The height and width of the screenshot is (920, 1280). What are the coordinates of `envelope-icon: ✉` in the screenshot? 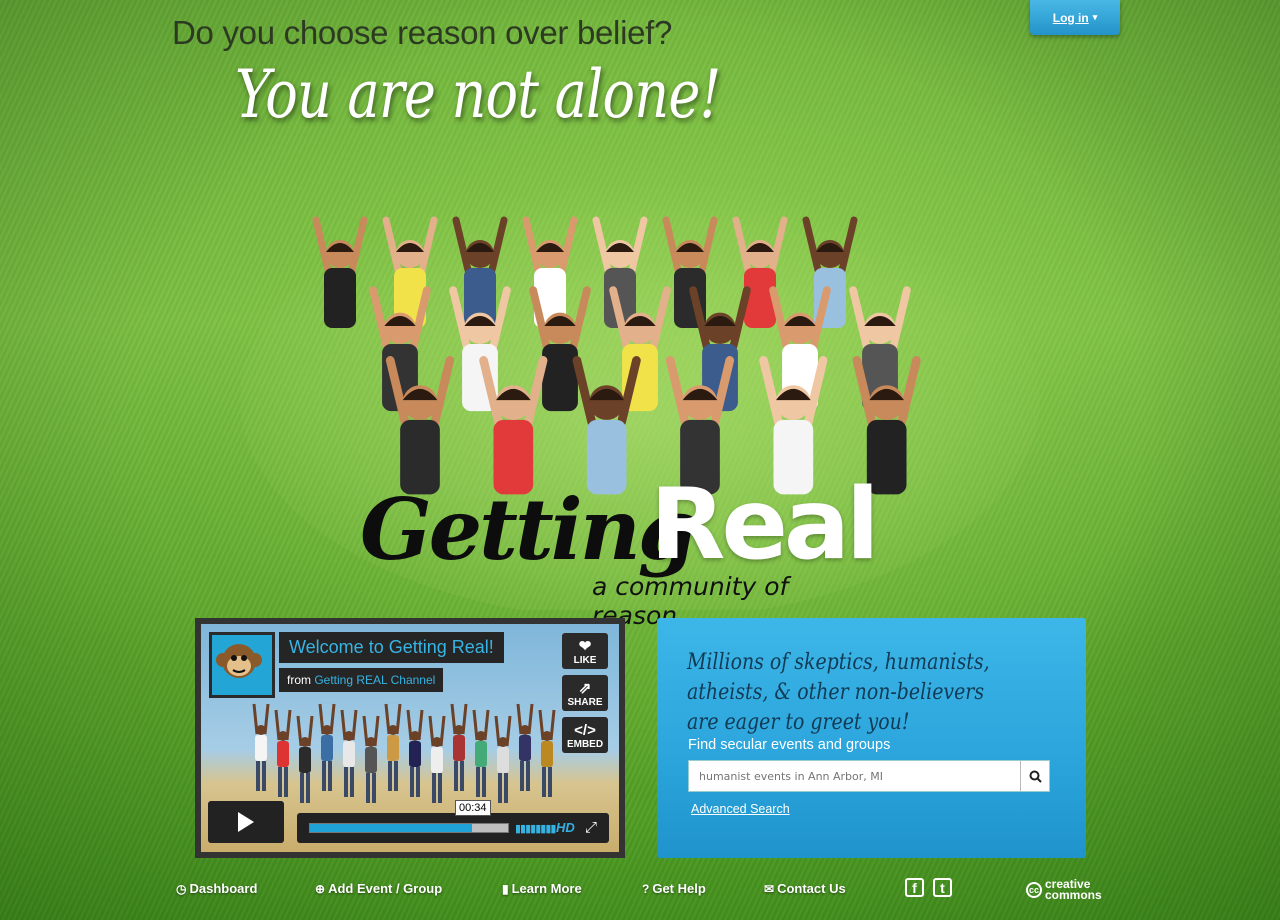 It's located at (769, 888).